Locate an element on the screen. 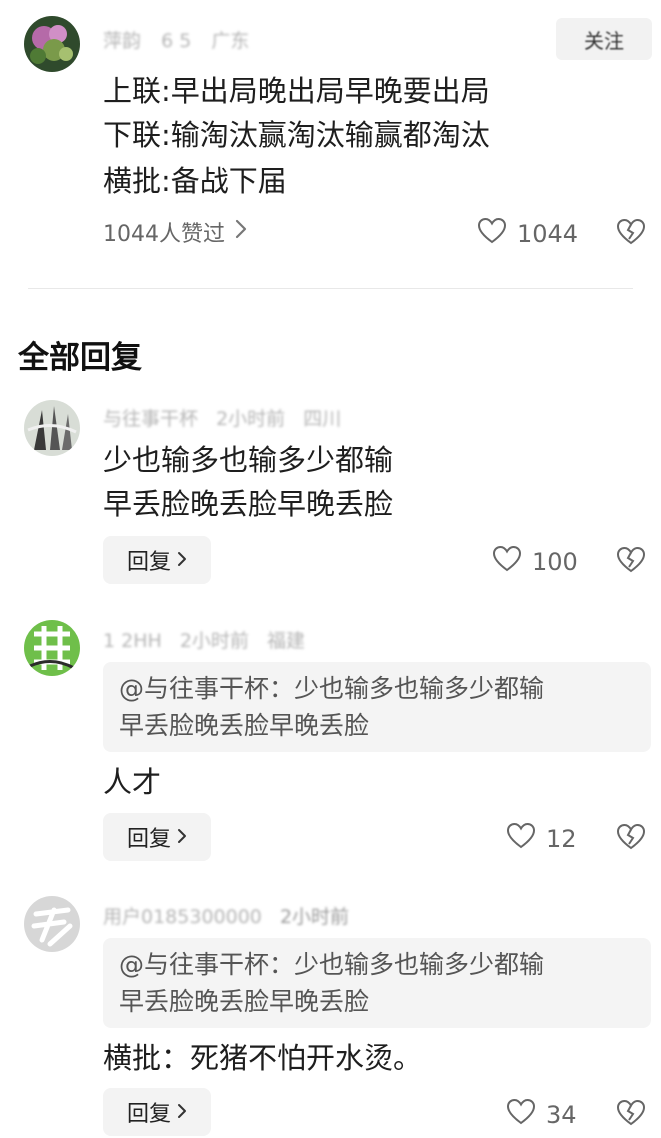 This screenshot has width=661, height=1138. like-button: 1044 is located at coordinates (527, 234).